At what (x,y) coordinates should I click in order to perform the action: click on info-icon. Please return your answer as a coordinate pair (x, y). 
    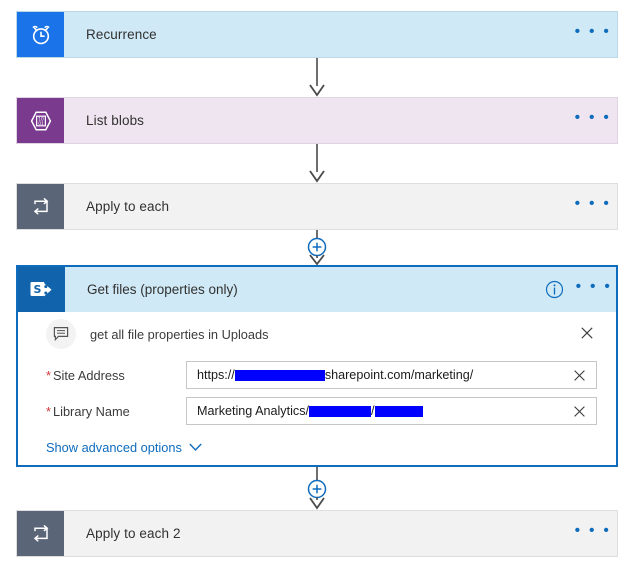
    Looking at the image, I should click on (554, 289).